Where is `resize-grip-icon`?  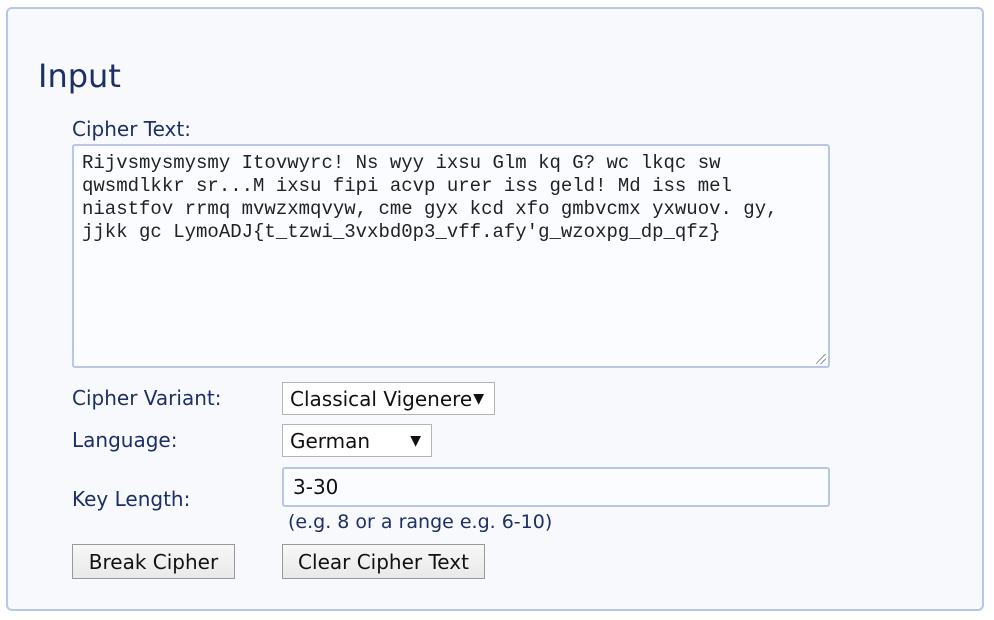
resize-grip-icon is located at coordinates (821, 359).